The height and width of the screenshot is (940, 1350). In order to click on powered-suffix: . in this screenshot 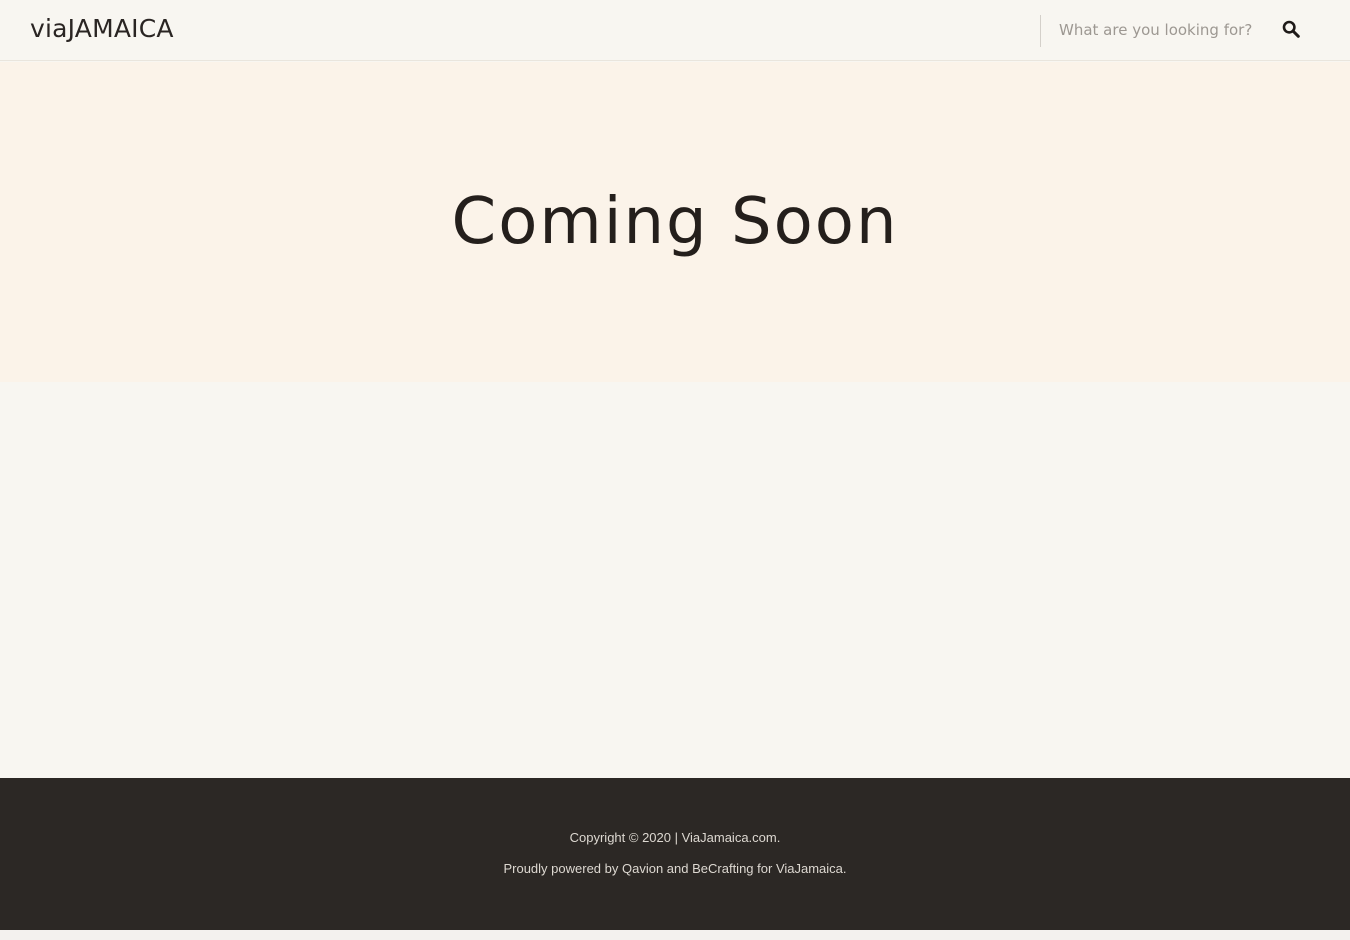, I will do `click(844, 868)`.